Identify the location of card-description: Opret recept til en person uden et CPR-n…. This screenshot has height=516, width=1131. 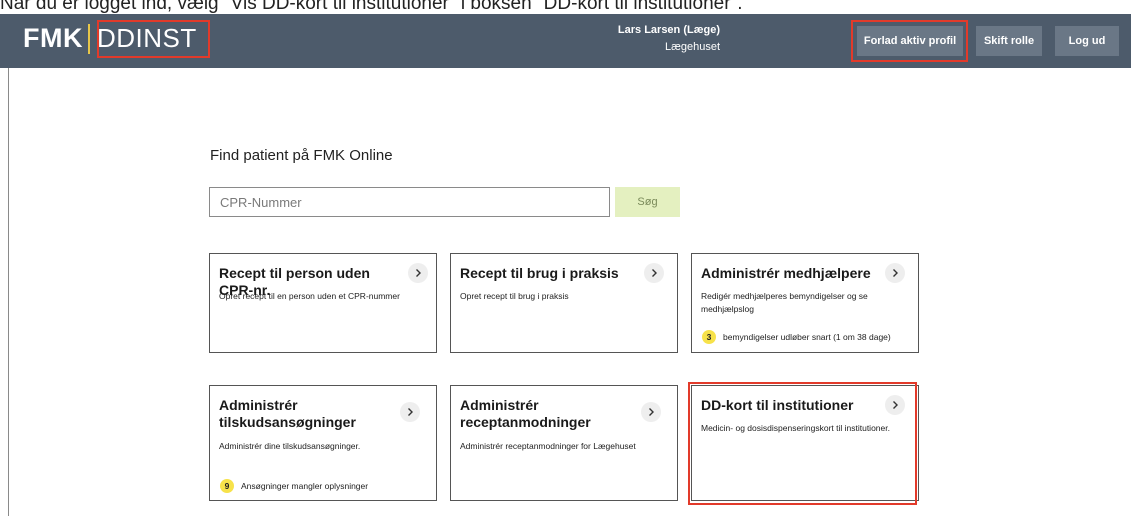
(309, 296).